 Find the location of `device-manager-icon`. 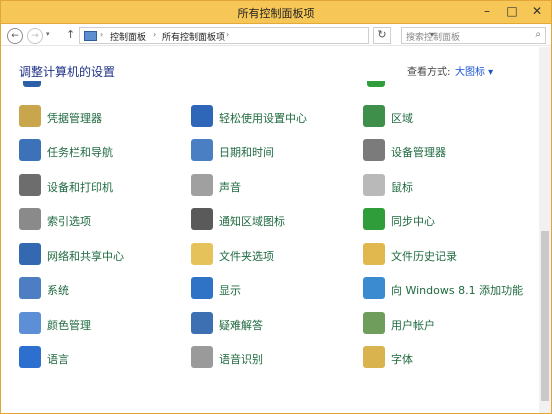

device-manager-icon is located at coordinates (374, 150).